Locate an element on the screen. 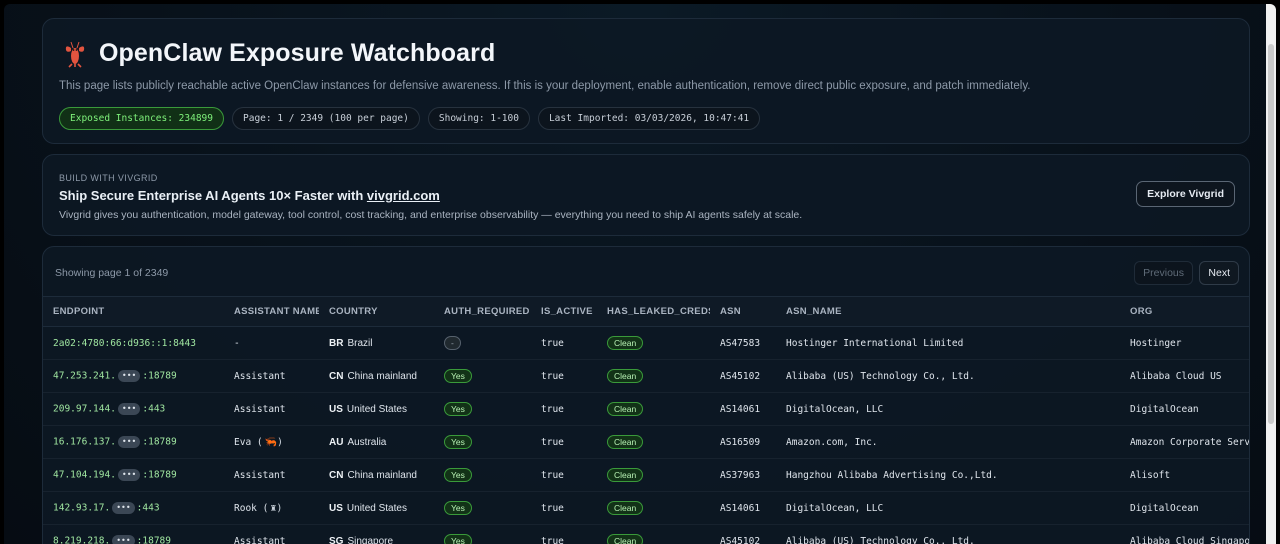 Image resolution: width=1280 pixels, height=544 pixels. scrollbar is located at coordinates (1271, 274).